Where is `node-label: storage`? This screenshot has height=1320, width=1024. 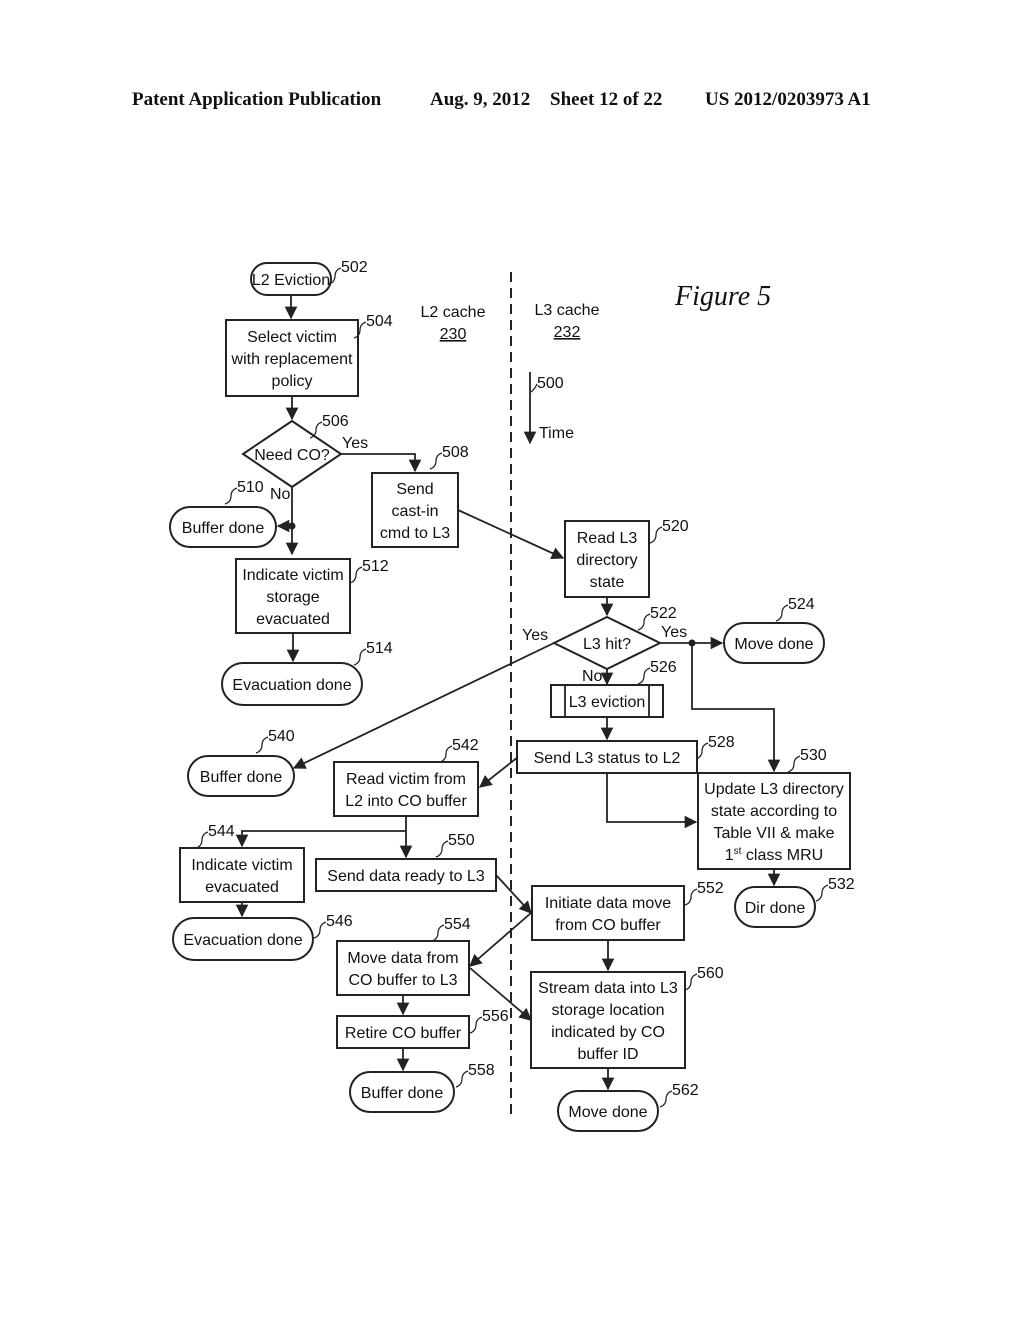 node-label: storage is located at coordinates (292, 597).